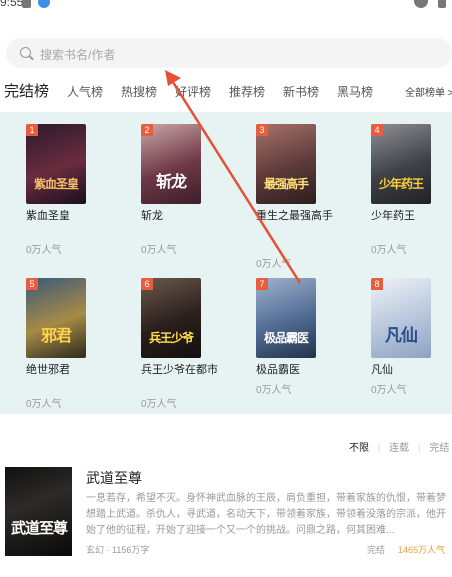 The image size is (452, 577). I want to click on book-title: 凡仙, so click(411, 370).